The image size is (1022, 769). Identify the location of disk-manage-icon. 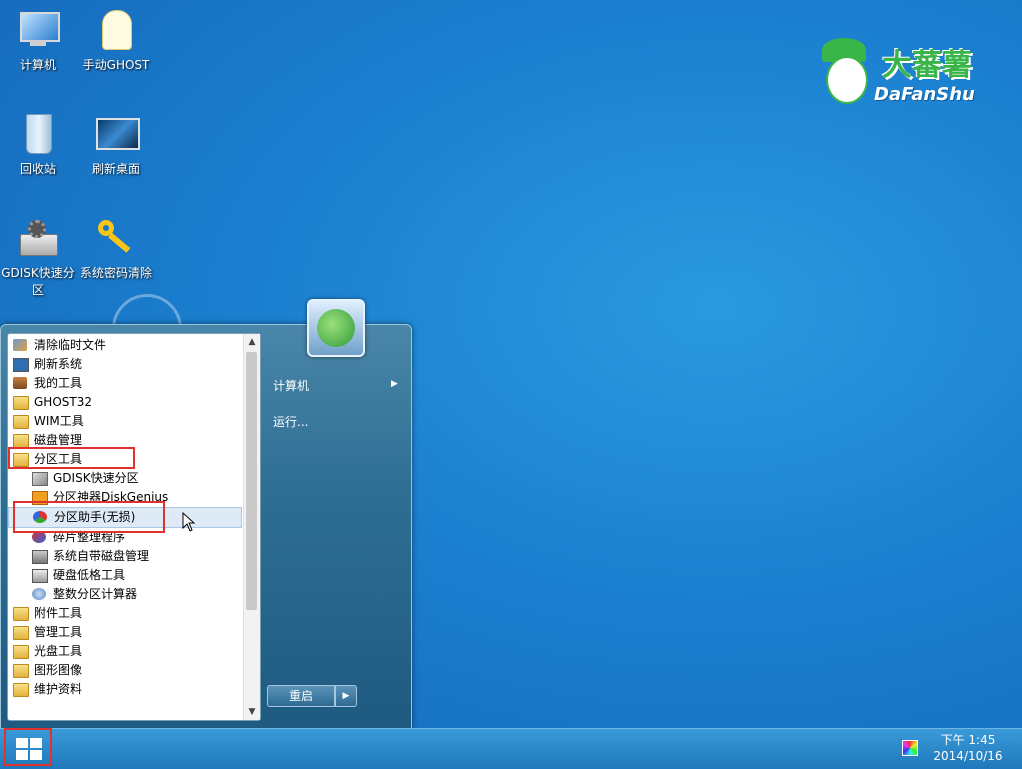
(40, 557).